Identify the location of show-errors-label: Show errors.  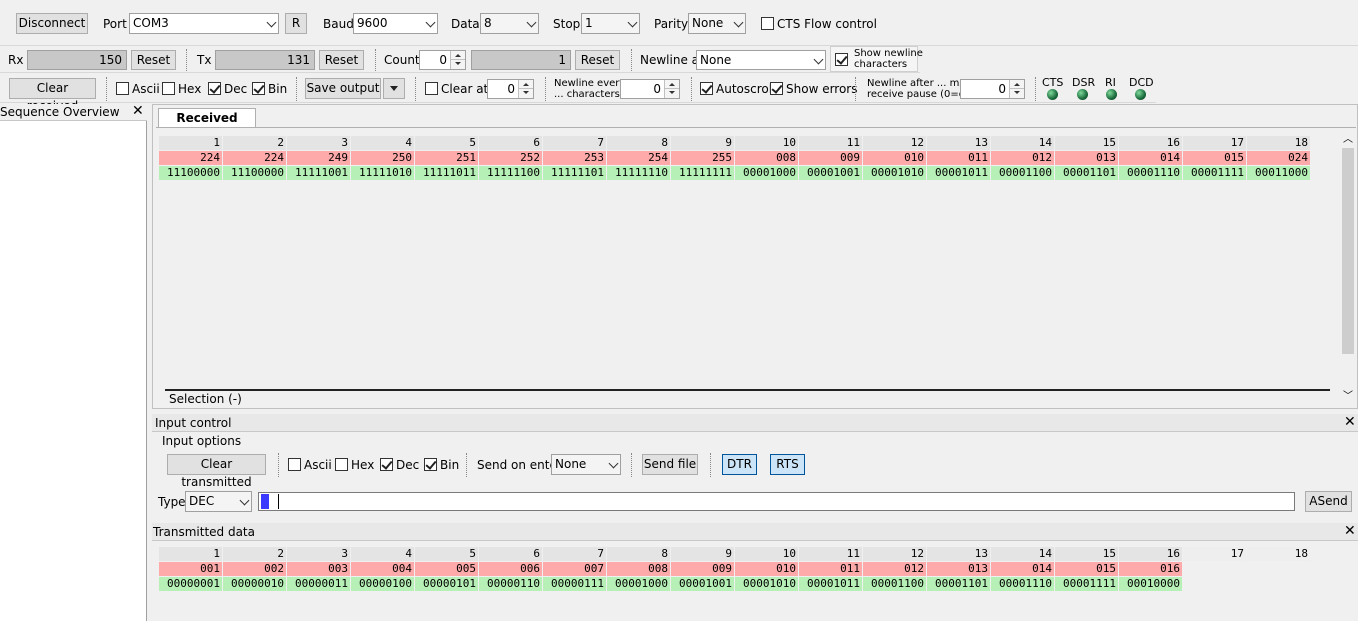
(822, 89).